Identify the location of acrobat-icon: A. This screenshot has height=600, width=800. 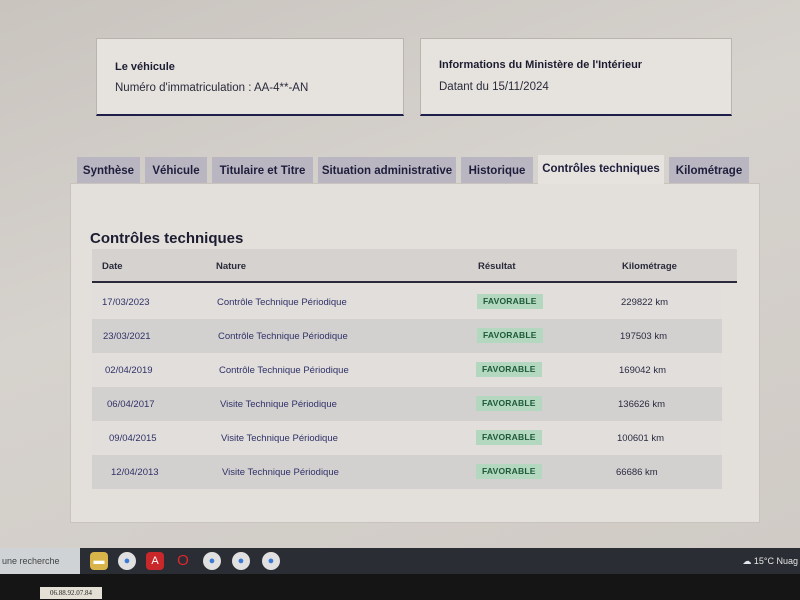
(155, 561).